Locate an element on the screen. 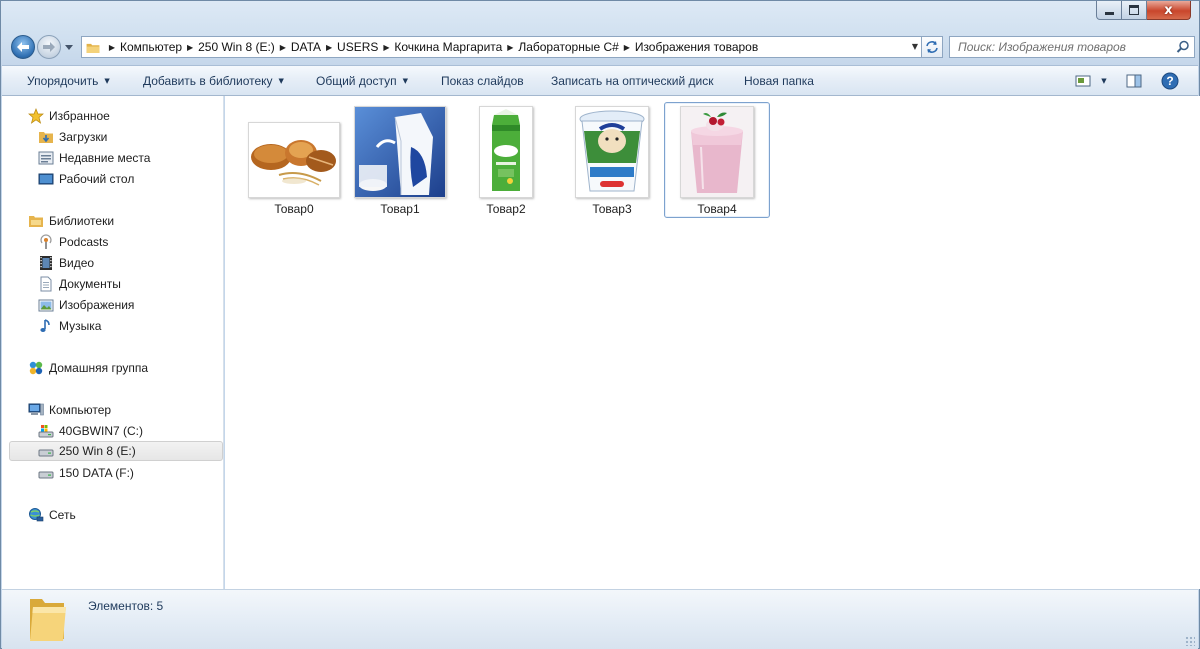 This screenshot has width=1200, height=649. nav-network: Сеть is located at coordinates (52, 515).